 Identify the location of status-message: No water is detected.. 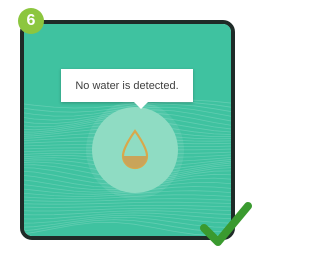
(127, 85).